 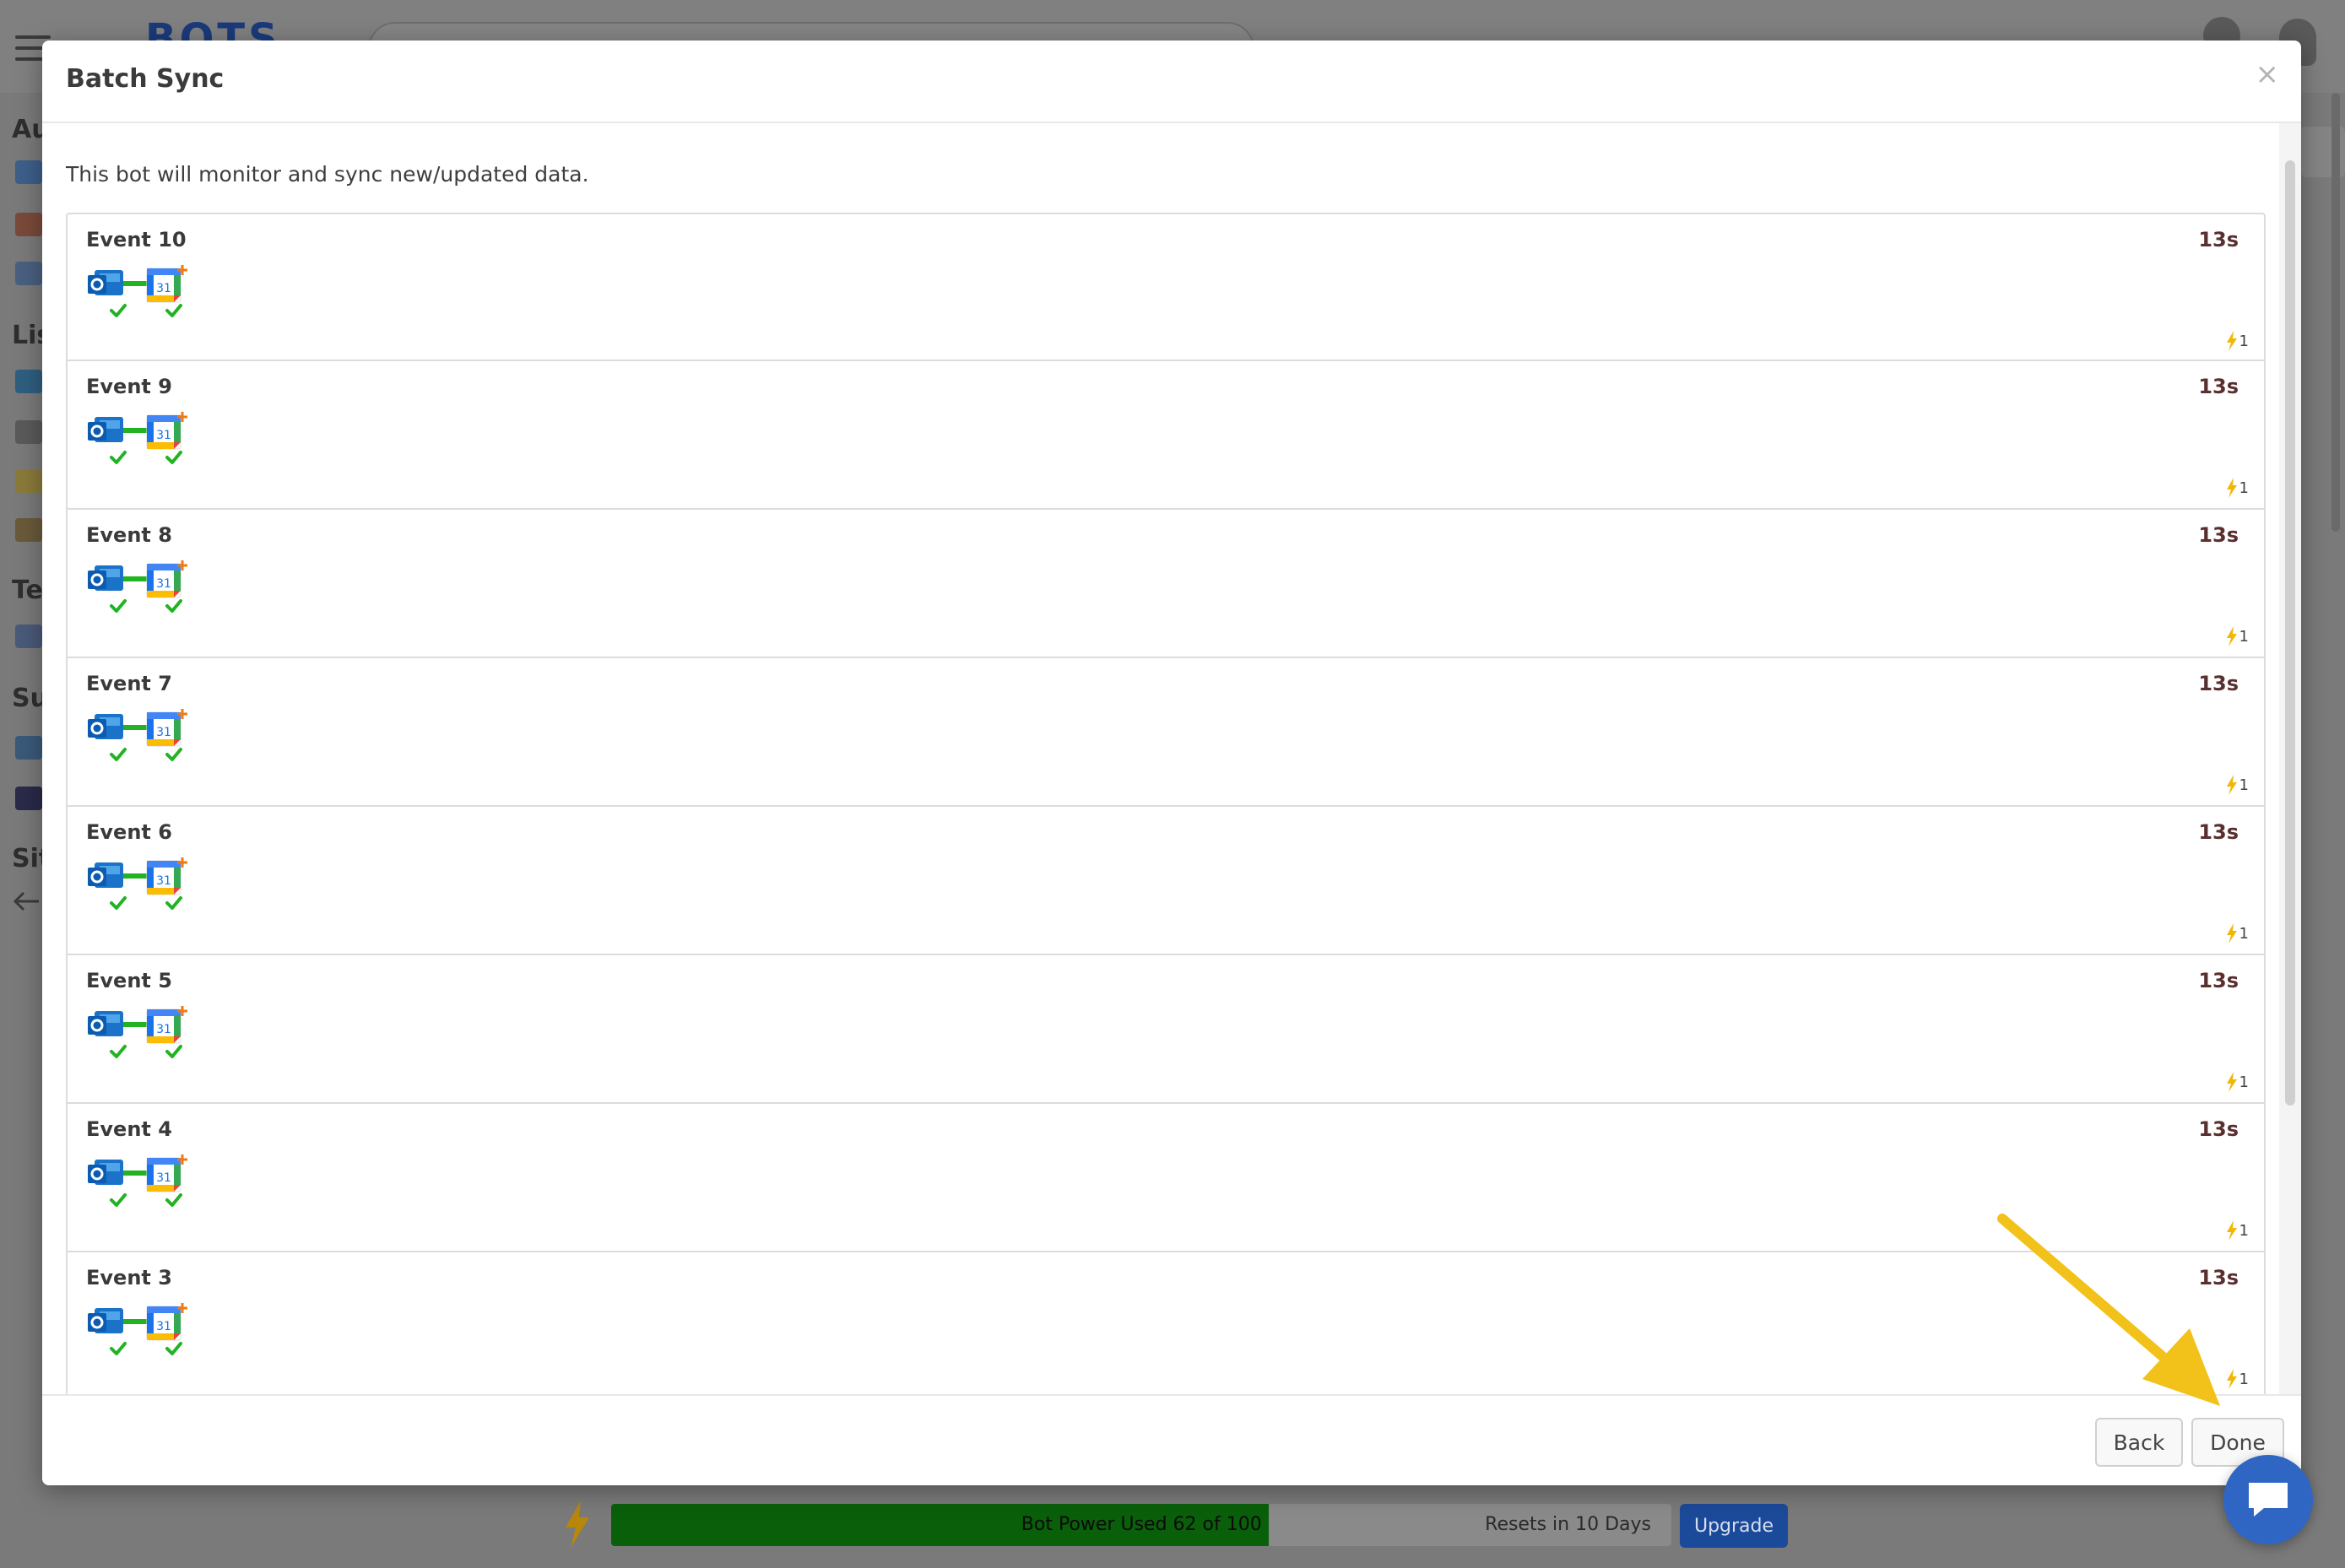 I want to click on event-name: Event 10, so click(x=136, y=239).